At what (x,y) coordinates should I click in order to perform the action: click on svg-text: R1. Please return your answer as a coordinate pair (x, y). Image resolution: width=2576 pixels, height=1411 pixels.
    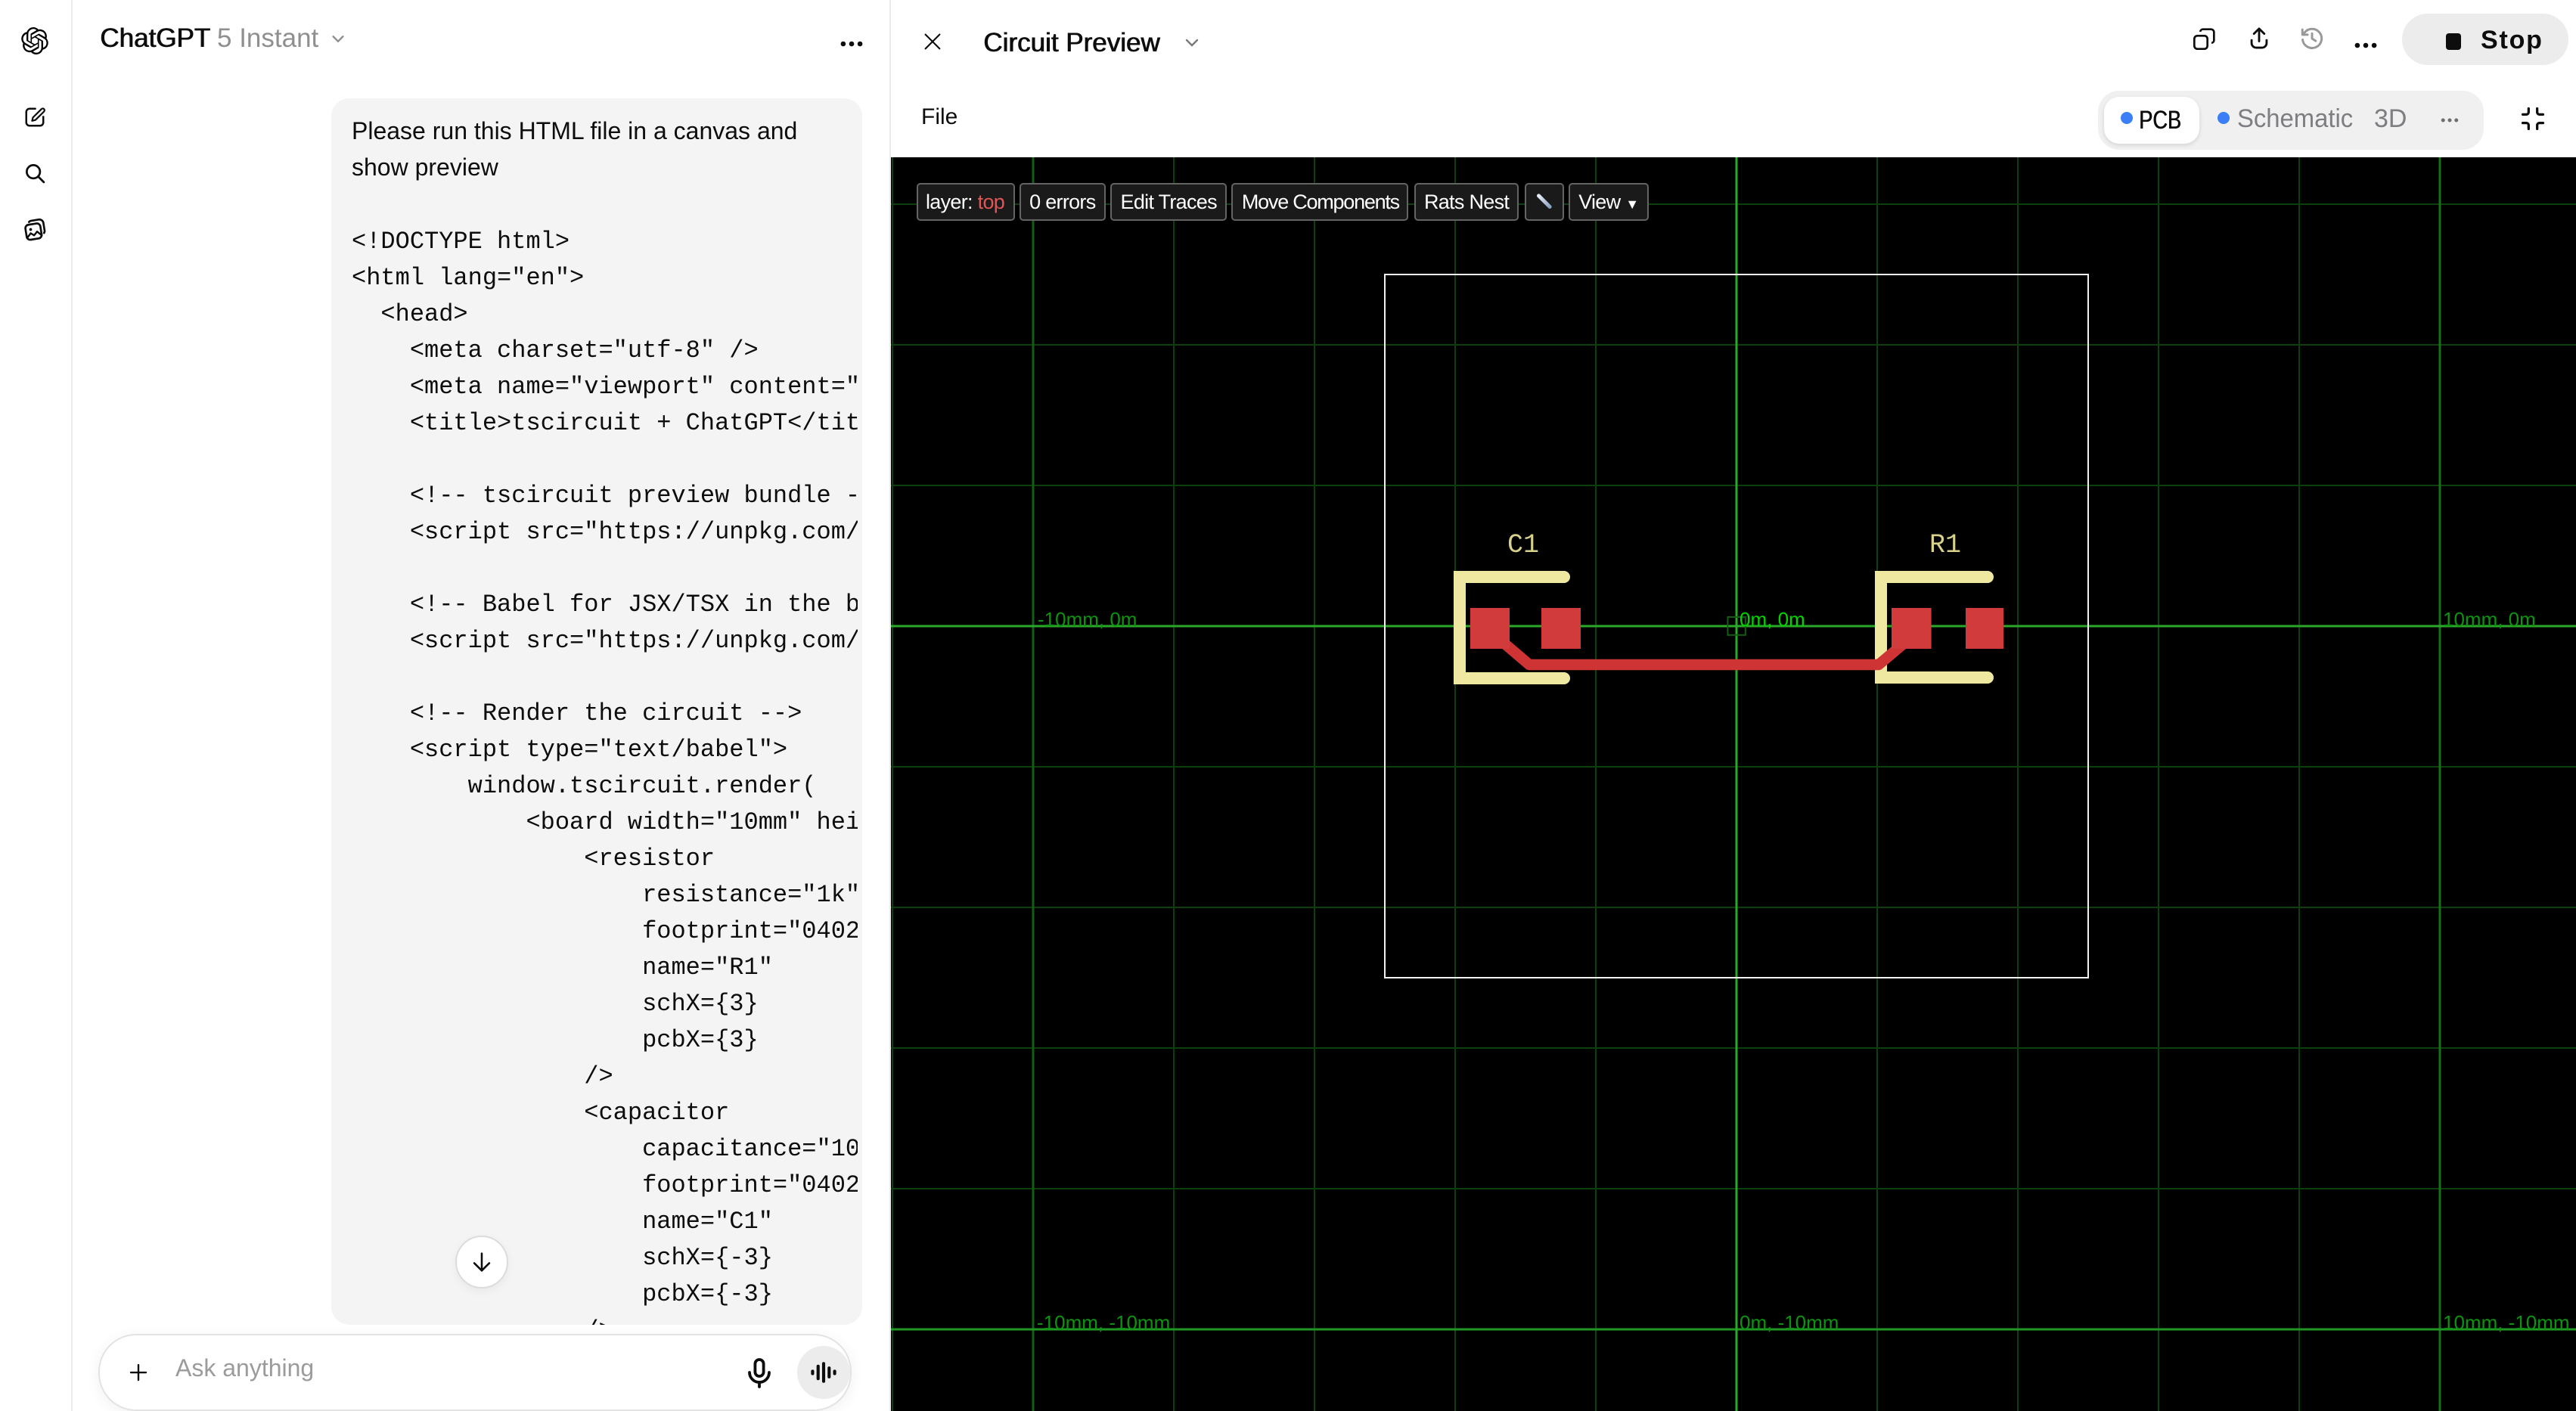
    Looking at the image, I should click on (1945, 545).